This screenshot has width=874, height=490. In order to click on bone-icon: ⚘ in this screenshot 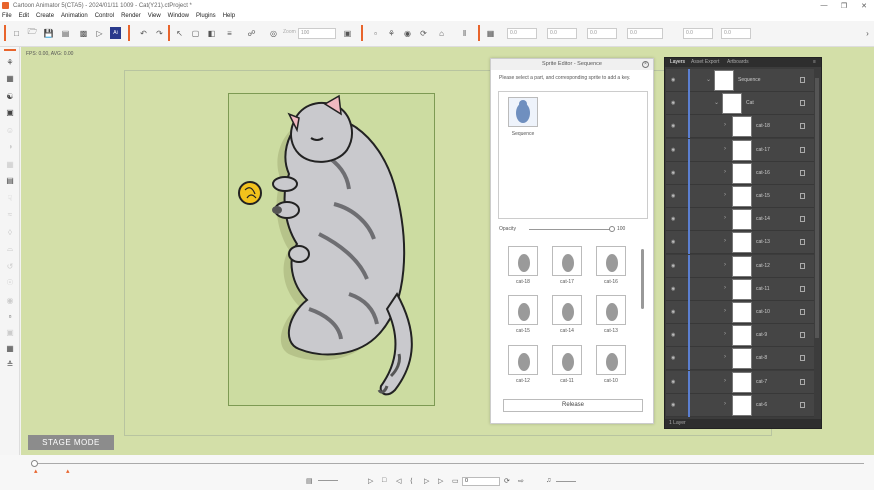, I will do `click(391, 33)`.